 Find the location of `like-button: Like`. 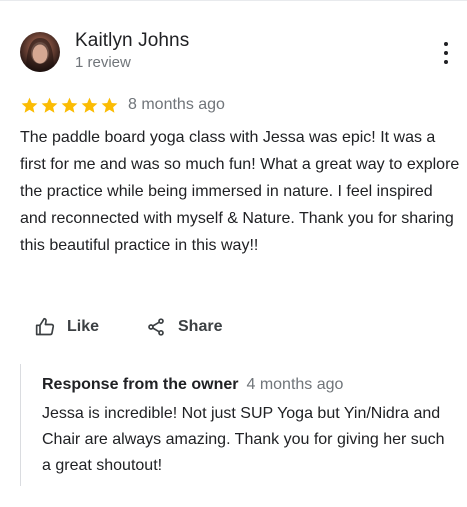

like-button: Like is located at coordinates (67, 327).